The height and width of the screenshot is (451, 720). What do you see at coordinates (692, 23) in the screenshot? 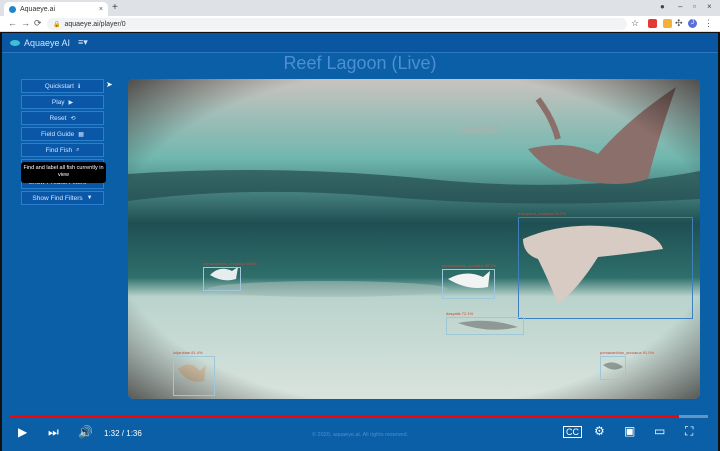
I see `profile-avatar: J` at bounding box center [692, 23].